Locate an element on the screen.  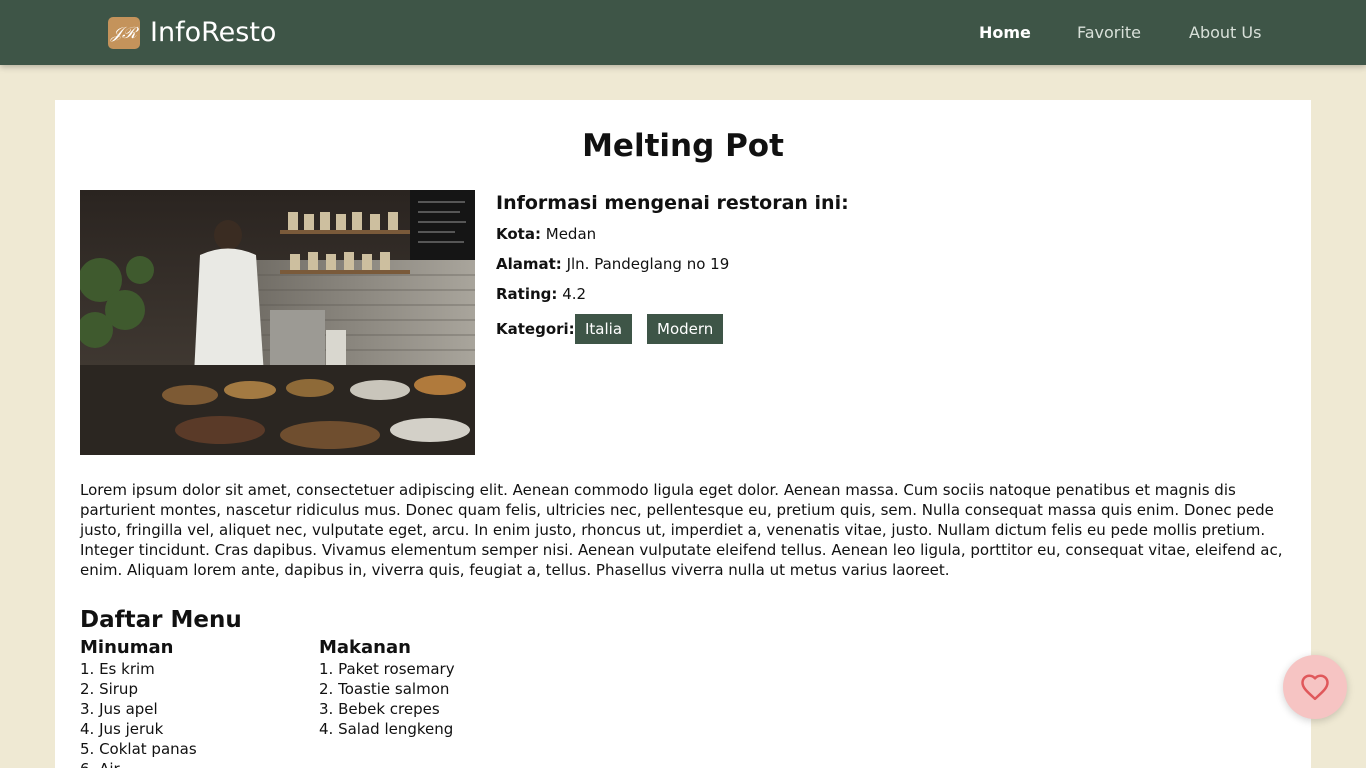
rating-row: Rating: 4.2 is located at coordinates (541, 294).